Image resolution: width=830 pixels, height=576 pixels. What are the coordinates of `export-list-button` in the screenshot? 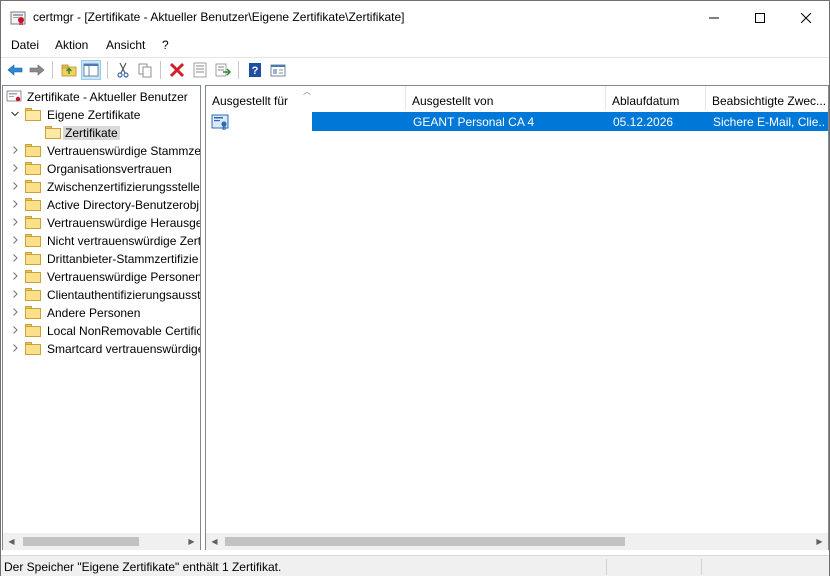 It's located at (223, 70).